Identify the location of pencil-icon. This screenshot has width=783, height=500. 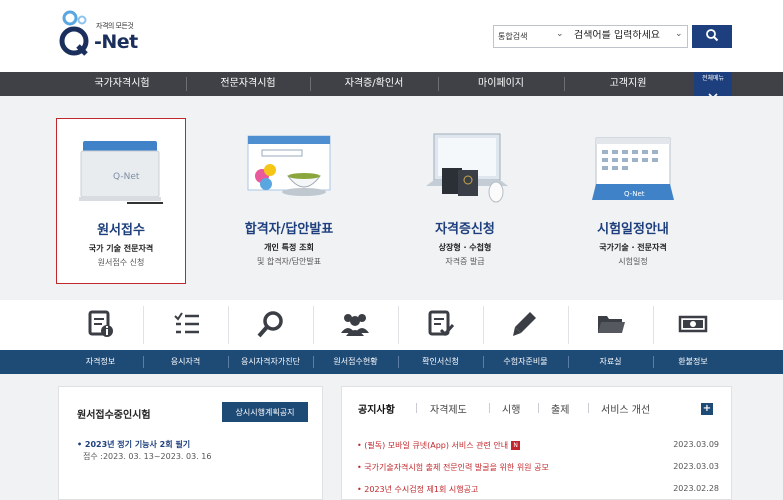
(525, 324).